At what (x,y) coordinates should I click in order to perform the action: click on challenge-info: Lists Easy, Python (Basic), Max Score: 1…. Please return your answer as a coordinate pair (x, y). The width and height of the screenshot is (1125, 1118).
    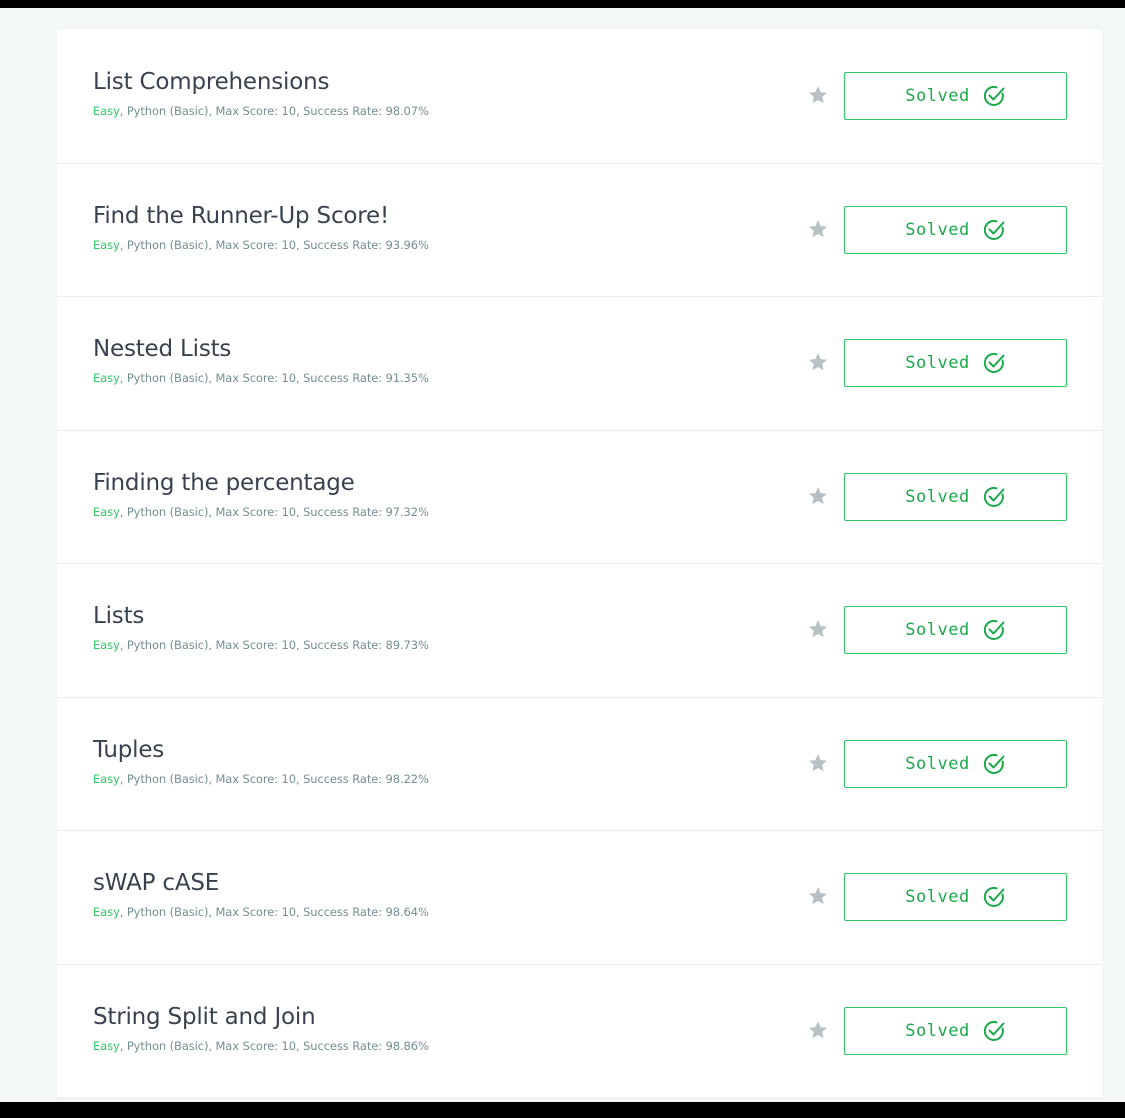
    Looking at the image, I should click on (261, 627).